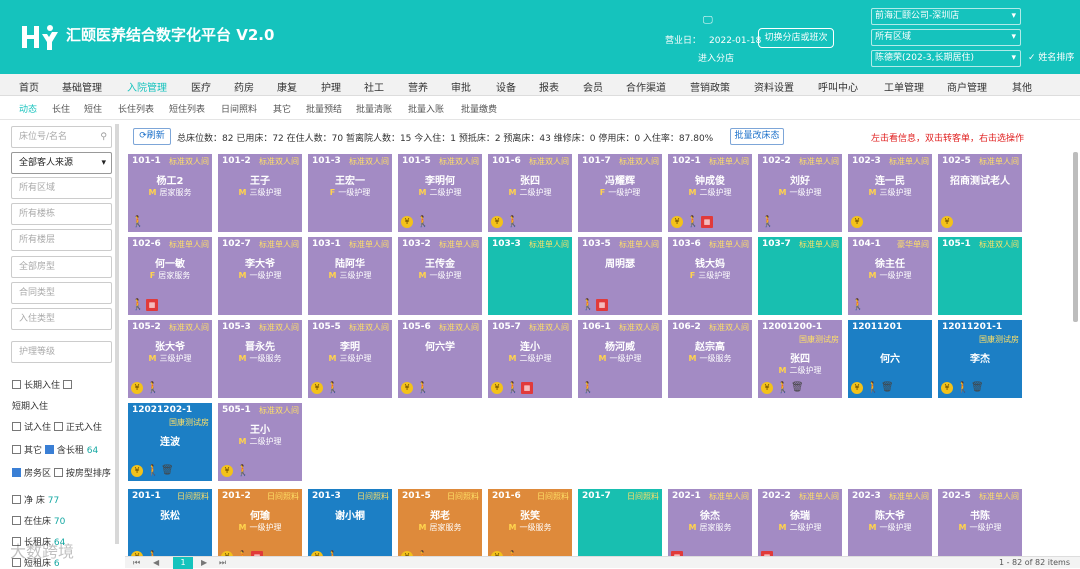  What do you see at coordinates (800, 193) in the screenshot?
I see `bed-card: 102-2 标准单人间 刘好 M 一级护理 🚶` at bounding box center [800, 193].